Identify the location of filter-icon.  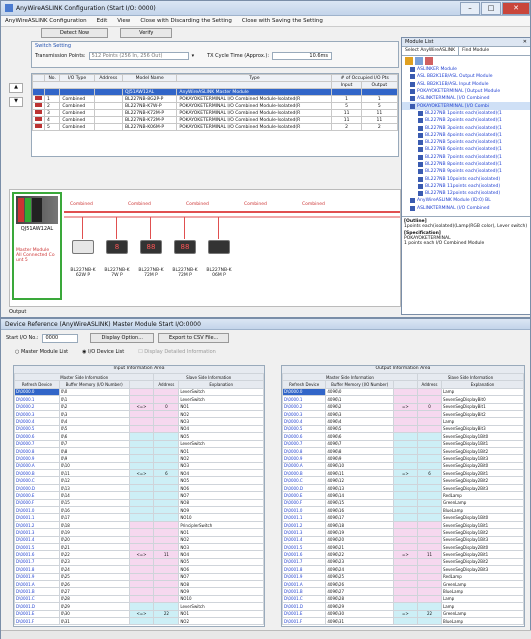
(429, 61).